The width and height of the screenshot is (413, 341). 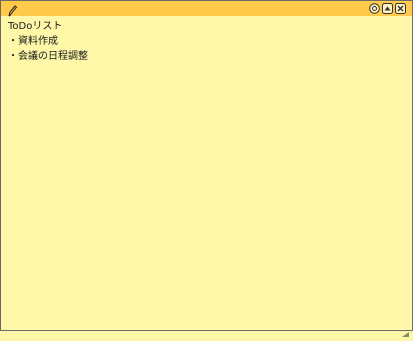 What do you see at coordinates (33, 41) in the screenshot?
I see `note-list-item: ・資料作成` at bounding box center [33, 41].